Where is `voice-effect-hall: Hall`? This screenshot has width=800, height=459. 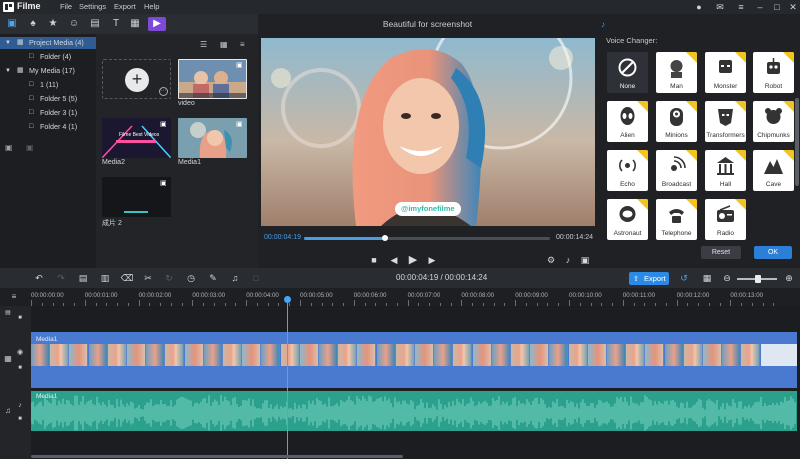
voice-effect-hall: Hall is located at coordinates (725, 170).